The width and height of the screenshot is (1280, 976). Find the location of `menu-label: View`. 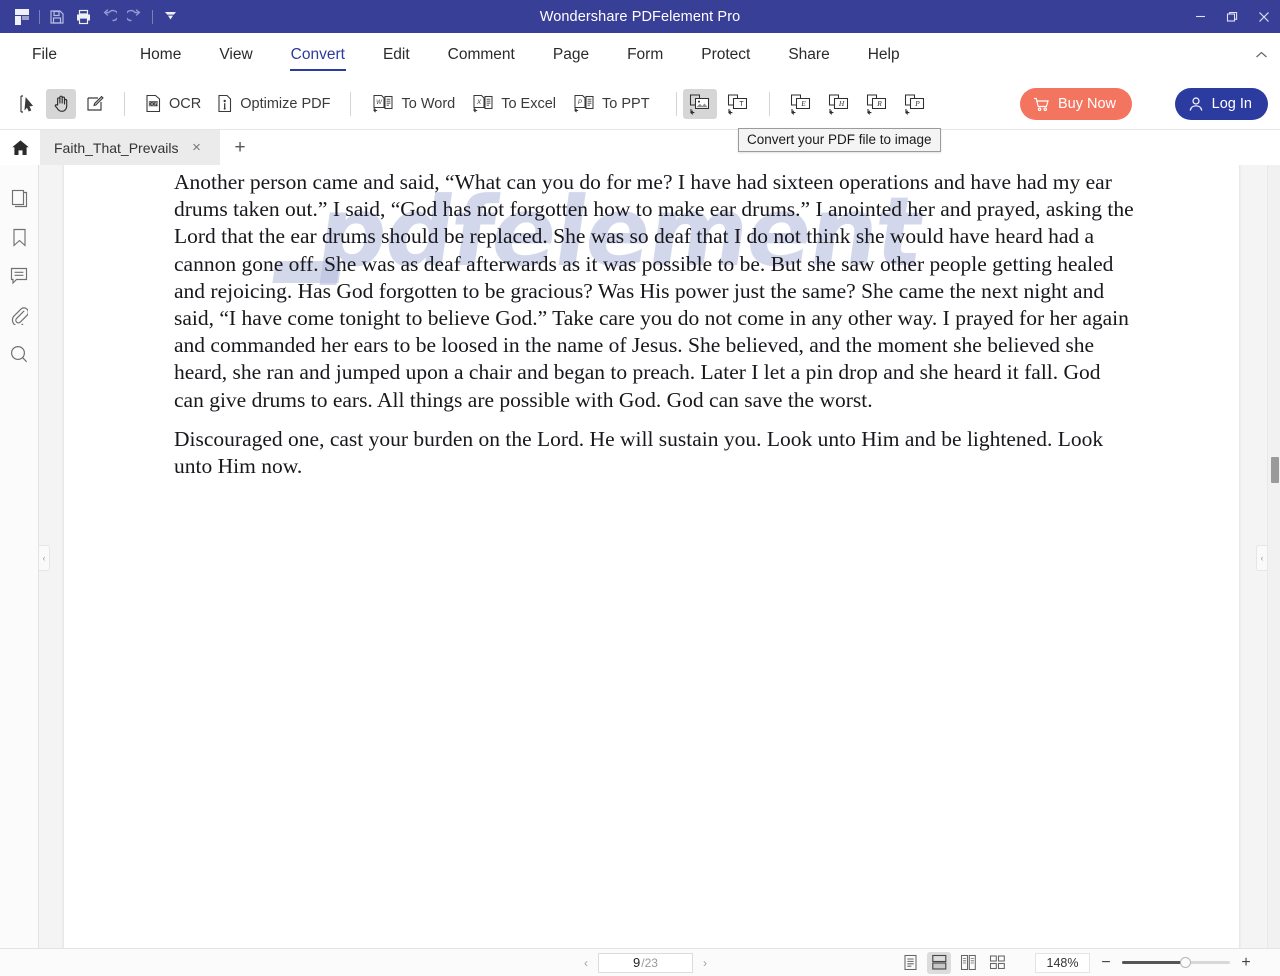

menu-label: View is located at coordinates (236, 54).